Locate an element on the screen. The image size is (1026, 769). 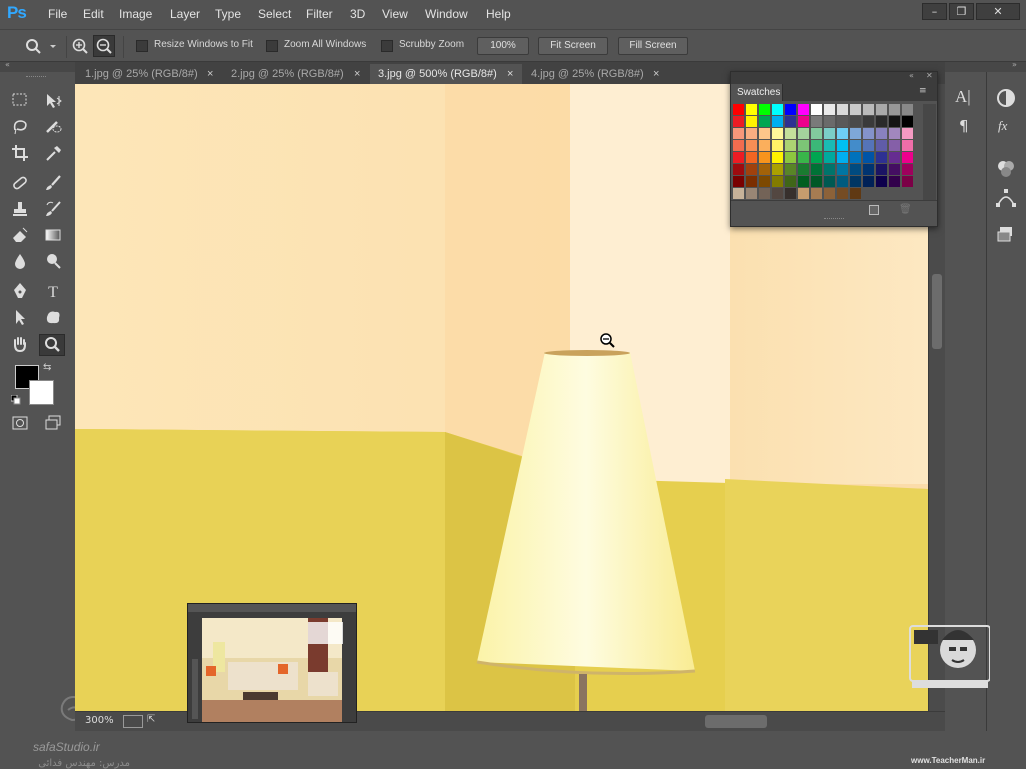
eyedropper-tool is located at coordinates (53, 155).